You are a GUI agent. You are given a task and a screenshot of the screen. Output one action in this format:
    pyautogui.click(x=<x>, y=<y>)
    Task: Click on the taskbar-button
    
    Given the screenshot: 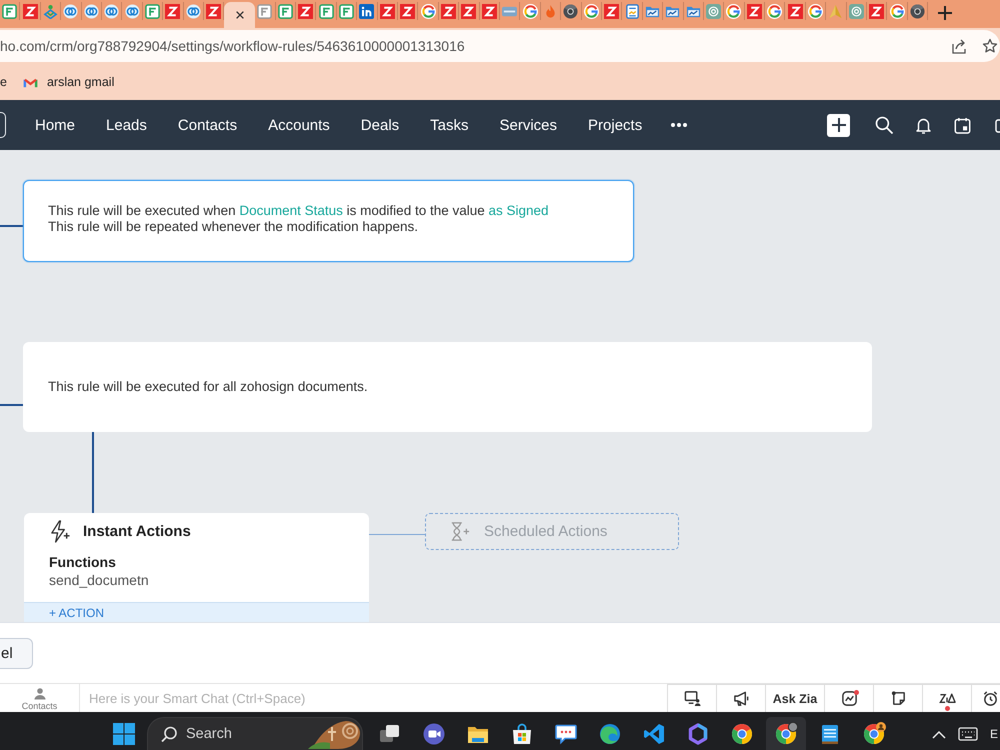 What is the action you would take?
    pyautogui.click(x=786, y=733)
    